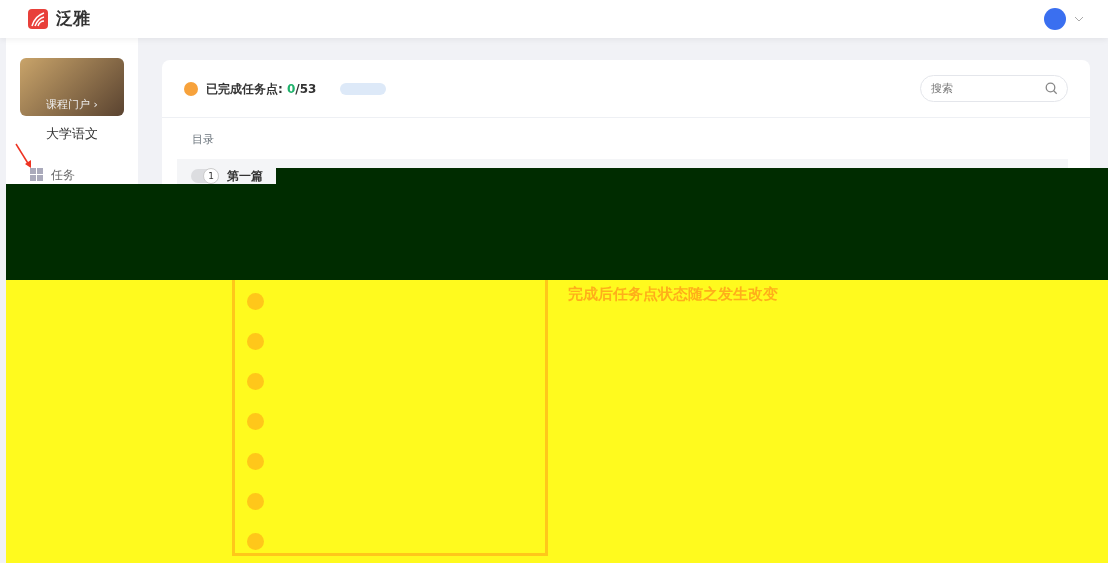 The height and width of the screenshot is (563, 1108). Describe the element at coordinates (72, 134) in the screenshot. I see `course-name: 大学语文` at that location.